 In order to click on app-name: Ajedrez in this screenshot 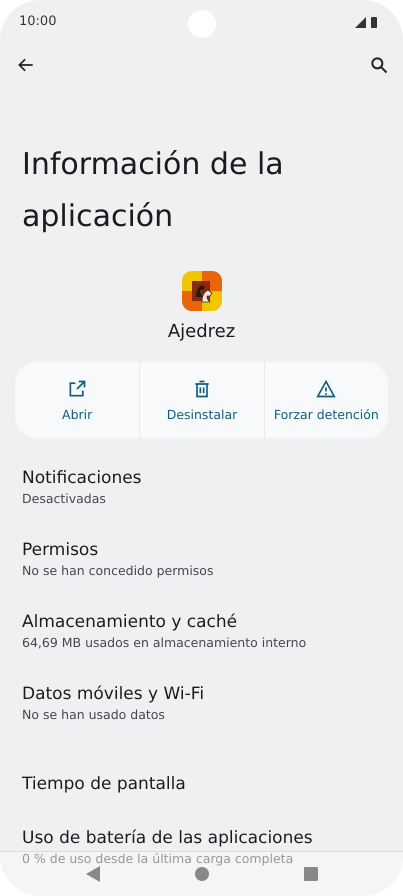, I will do `click(202, 331)`.